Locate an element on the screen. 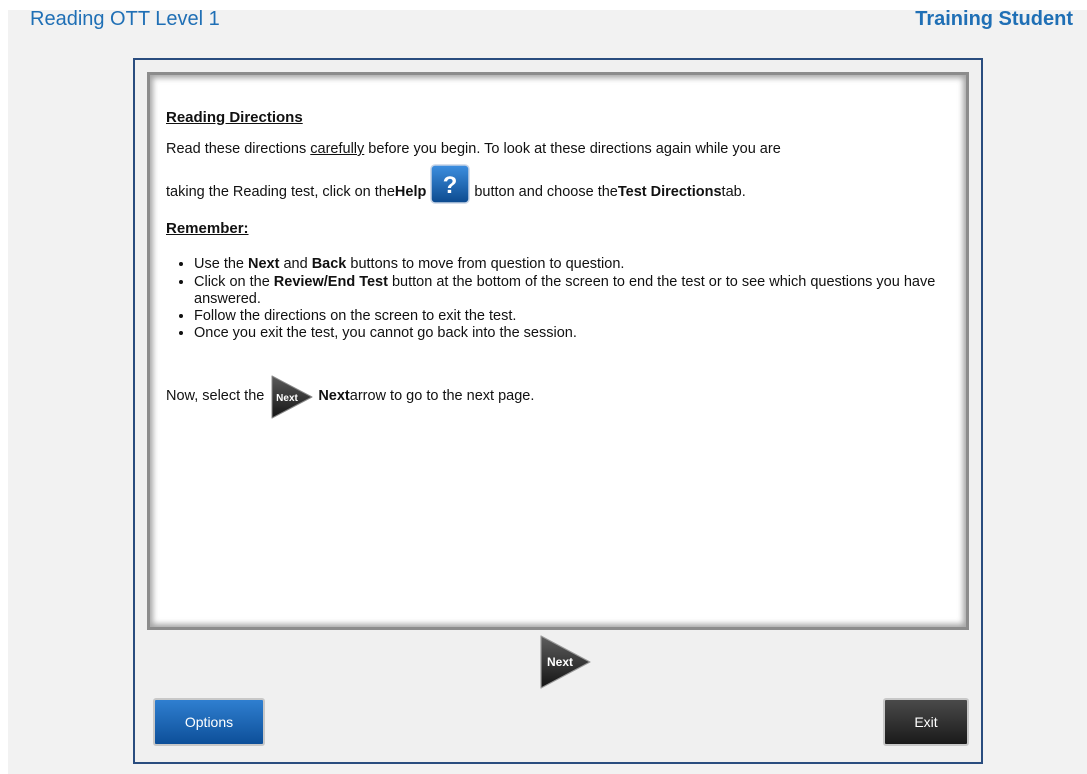  next-word: Next is located at coordinates (334, 396).